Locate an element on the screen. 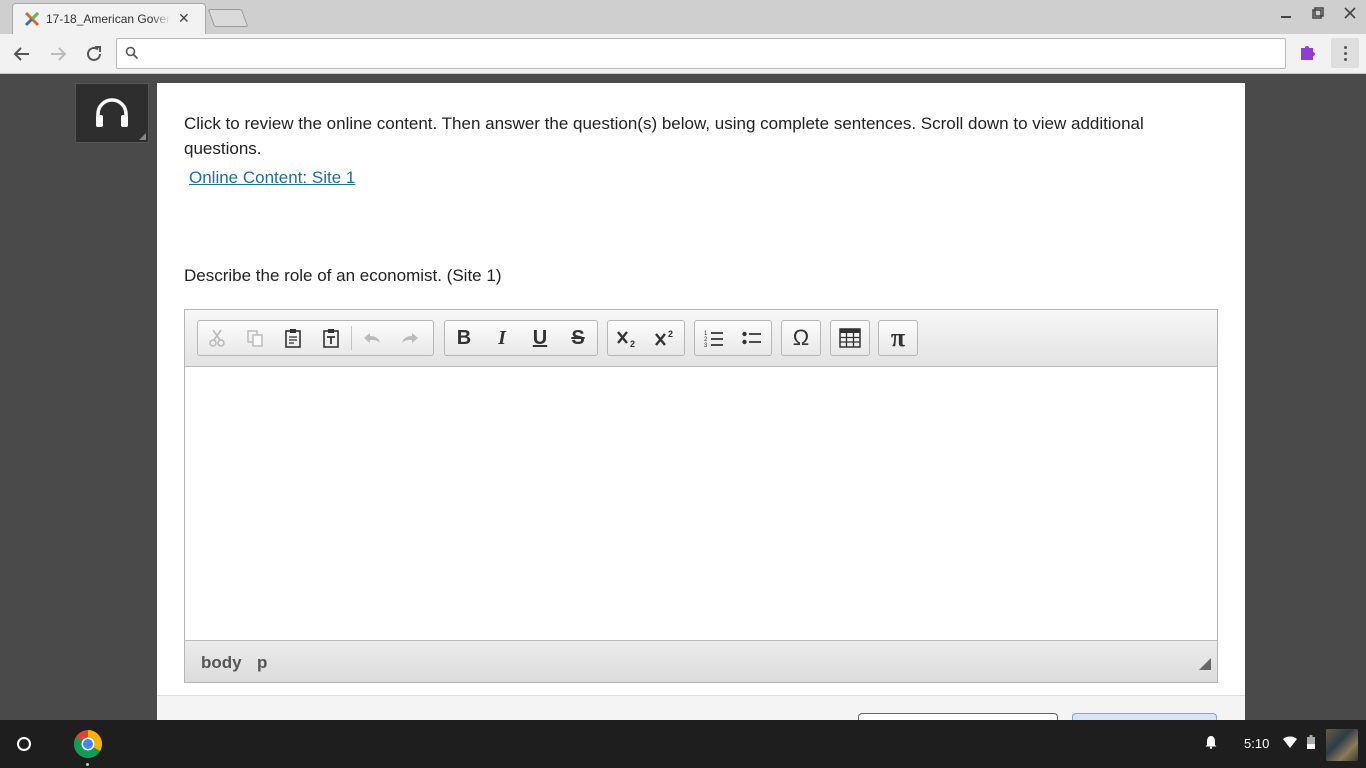 The height and width of the screenshot is (768, 1366). element-path-body: body is located at coordinates (221, 663).